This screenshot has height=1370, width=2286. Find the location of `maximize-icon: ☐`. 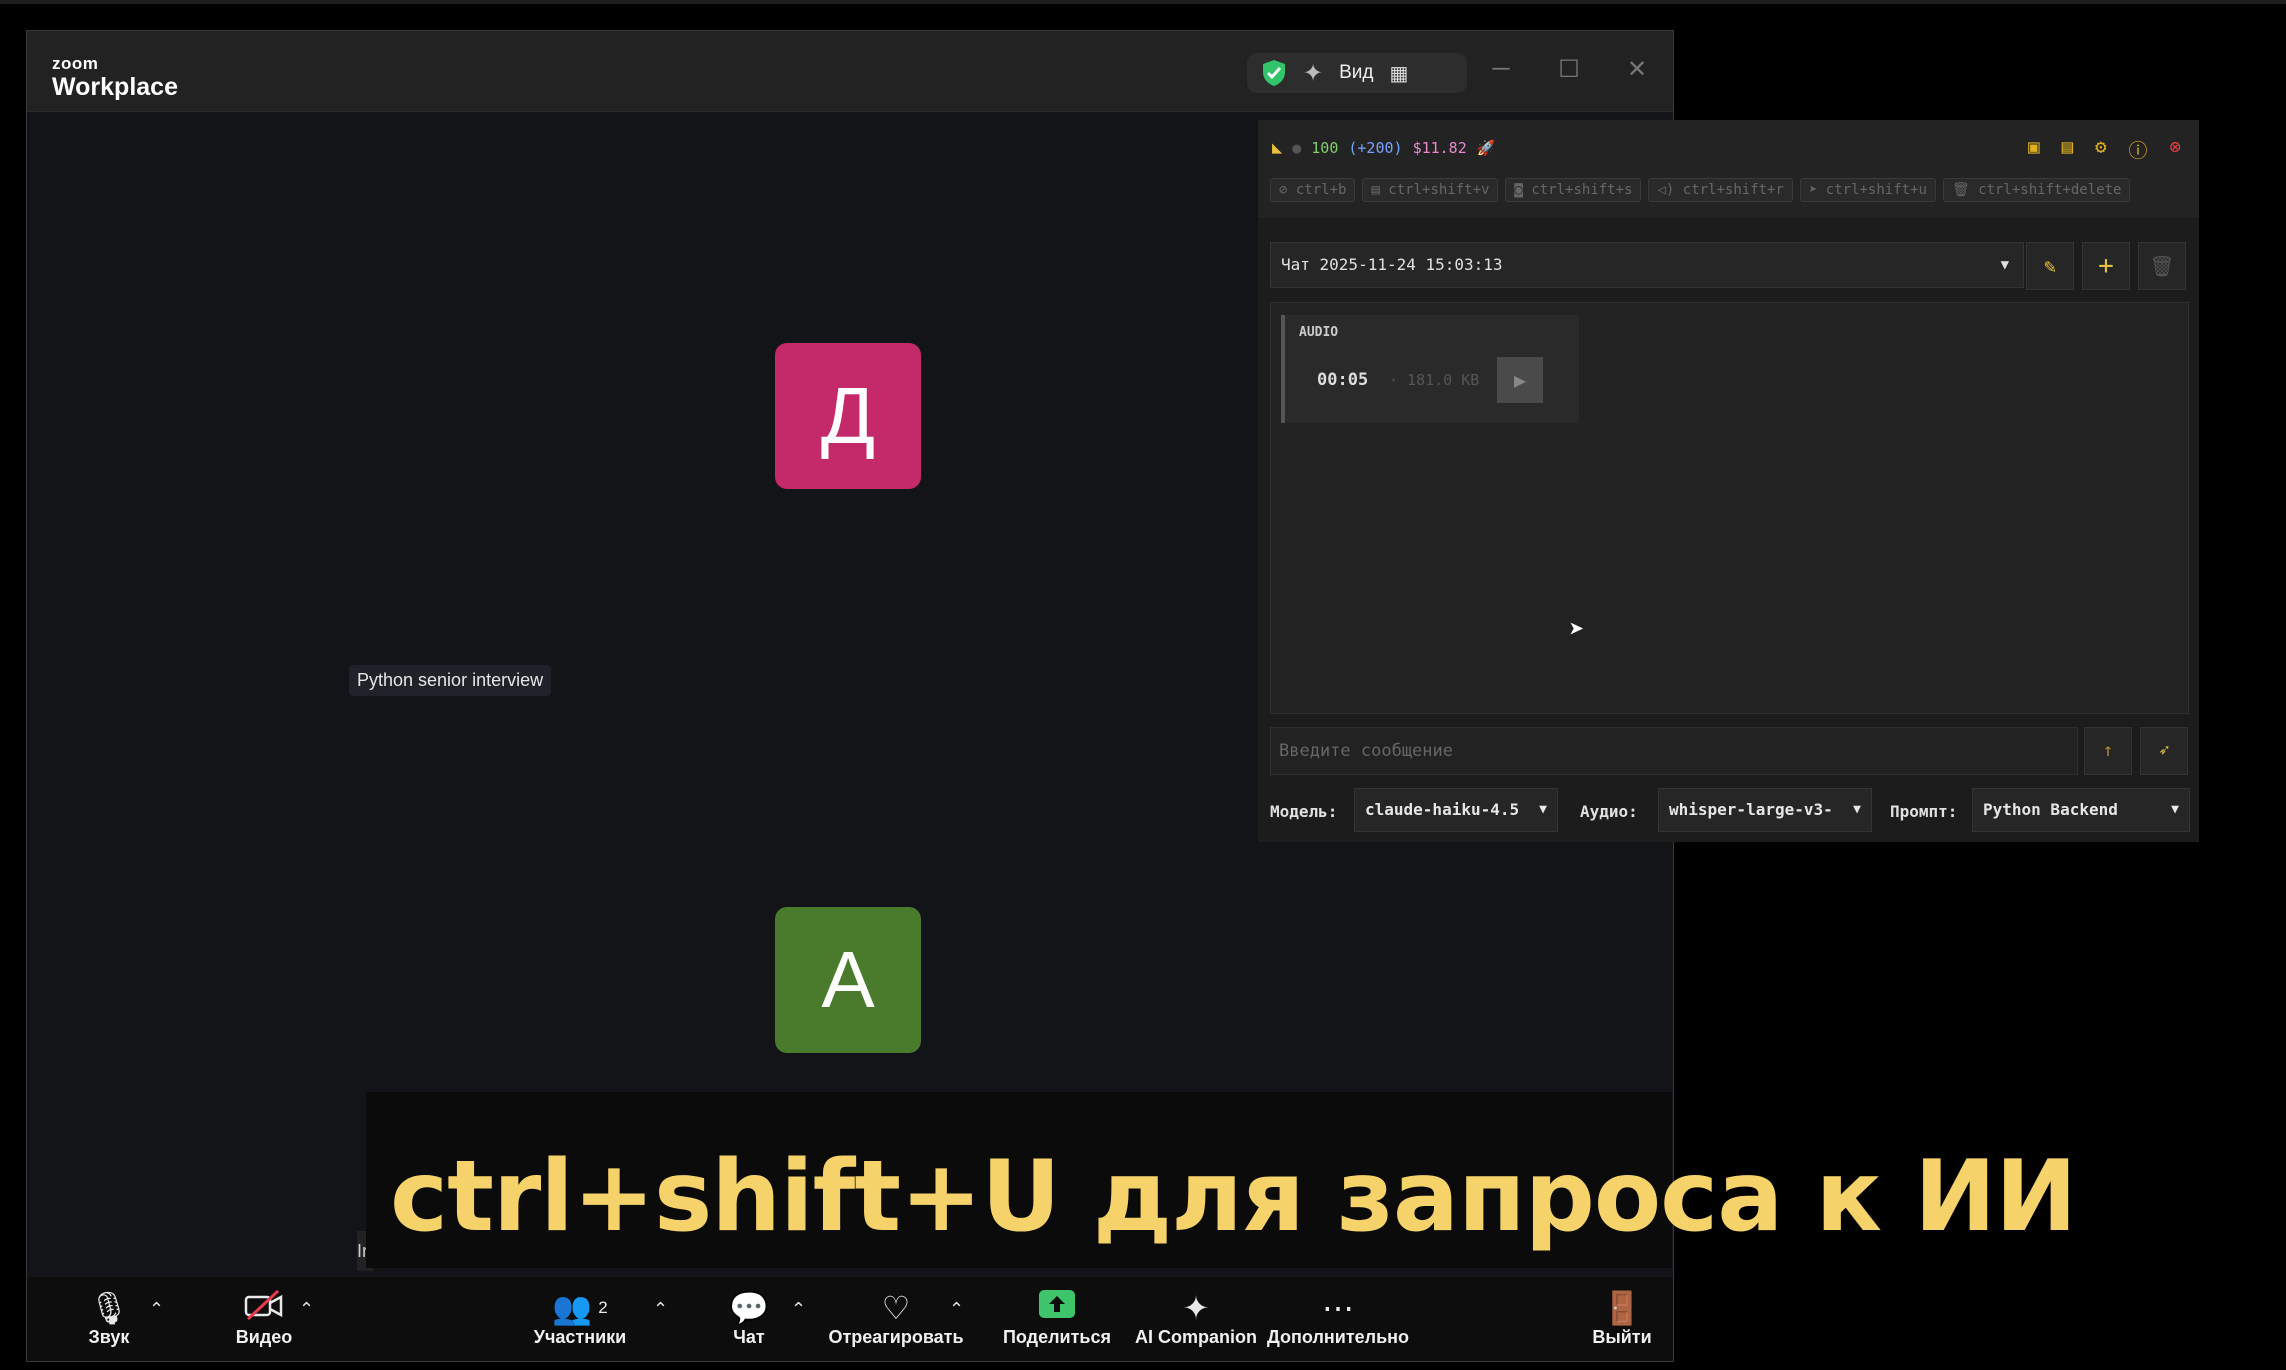

maximize-icon: ☐ is located at coordinates (1569, 69).